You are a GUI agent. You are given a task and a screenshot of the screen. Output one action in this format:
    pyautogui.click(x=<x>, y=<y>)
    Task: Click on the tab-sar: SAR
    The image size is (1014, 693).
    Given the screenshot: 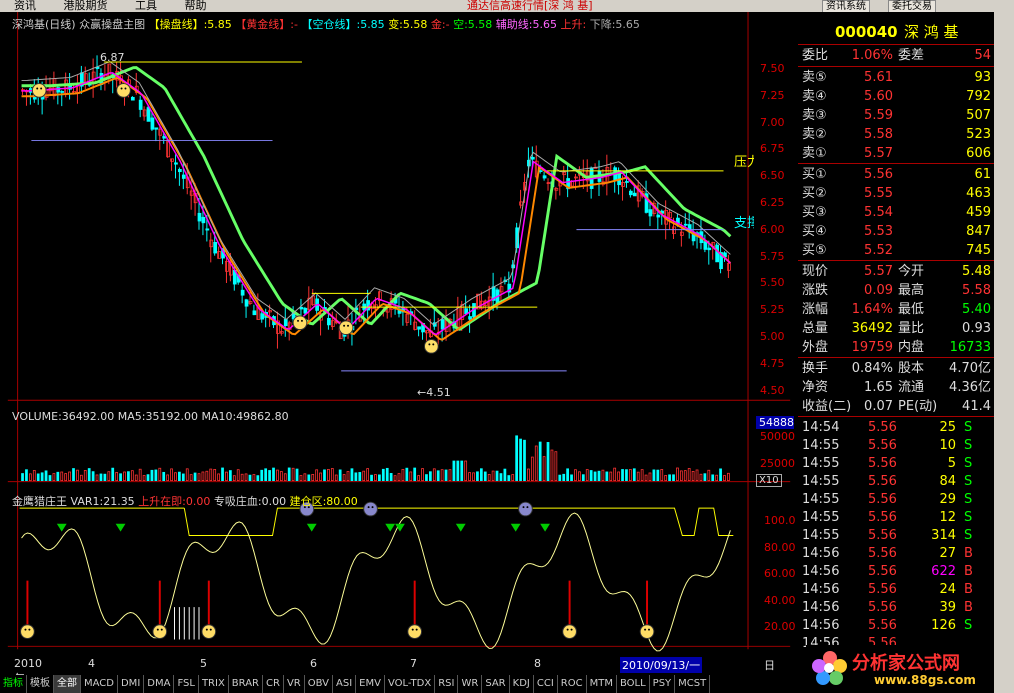 What is the action you would take?
    pyautogui.click(x=496, y=684)
    